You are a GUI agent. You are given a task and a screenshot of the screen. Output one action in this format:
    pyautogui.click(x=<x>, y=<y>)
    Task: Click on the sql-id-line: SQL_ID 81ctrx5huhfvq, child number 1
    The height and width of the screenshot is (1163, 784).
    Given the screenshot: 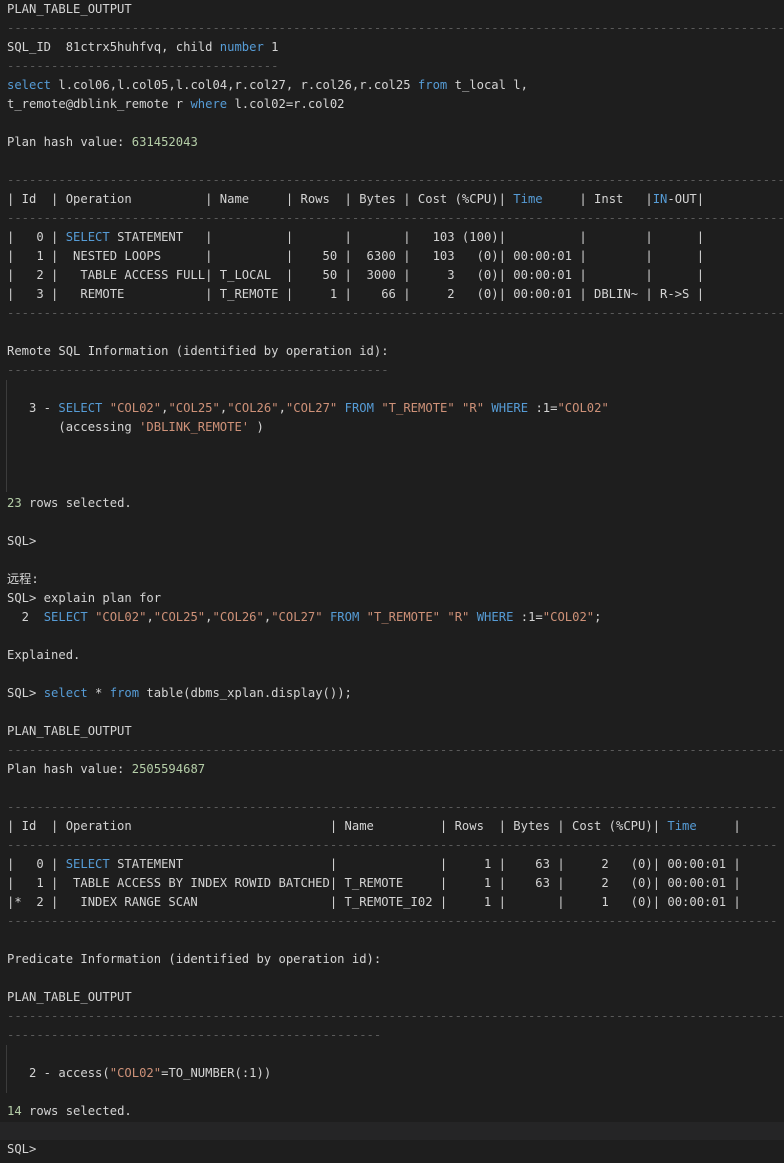 What is the action you would take?
    pyautogui.click(x=143, y=47)
    